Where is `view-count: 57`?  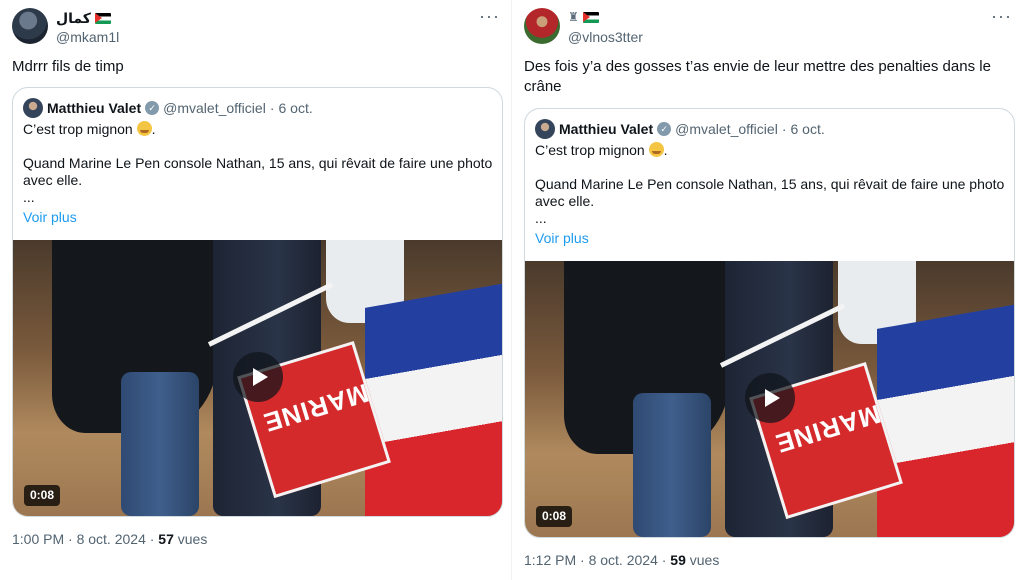 view-count: 57 is located at coordinates (166, 539).